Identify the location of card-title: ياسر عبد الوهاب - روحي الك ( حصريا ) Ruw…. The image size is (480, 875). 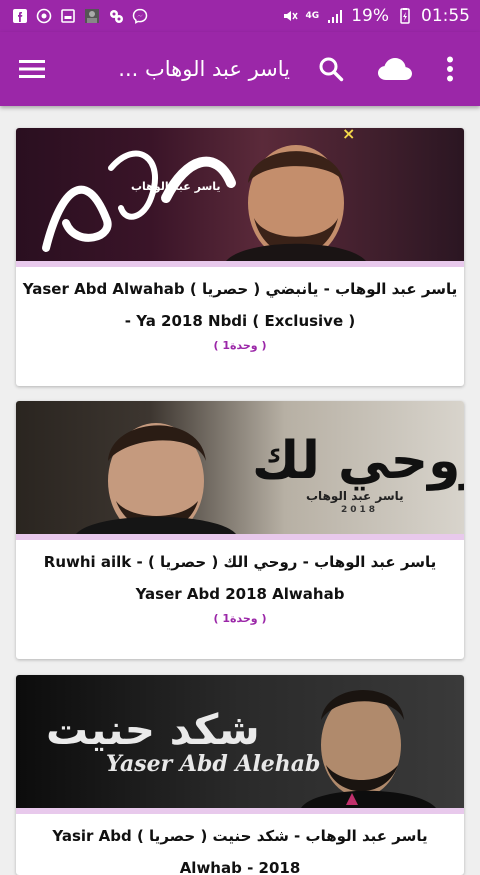
(240, 578).